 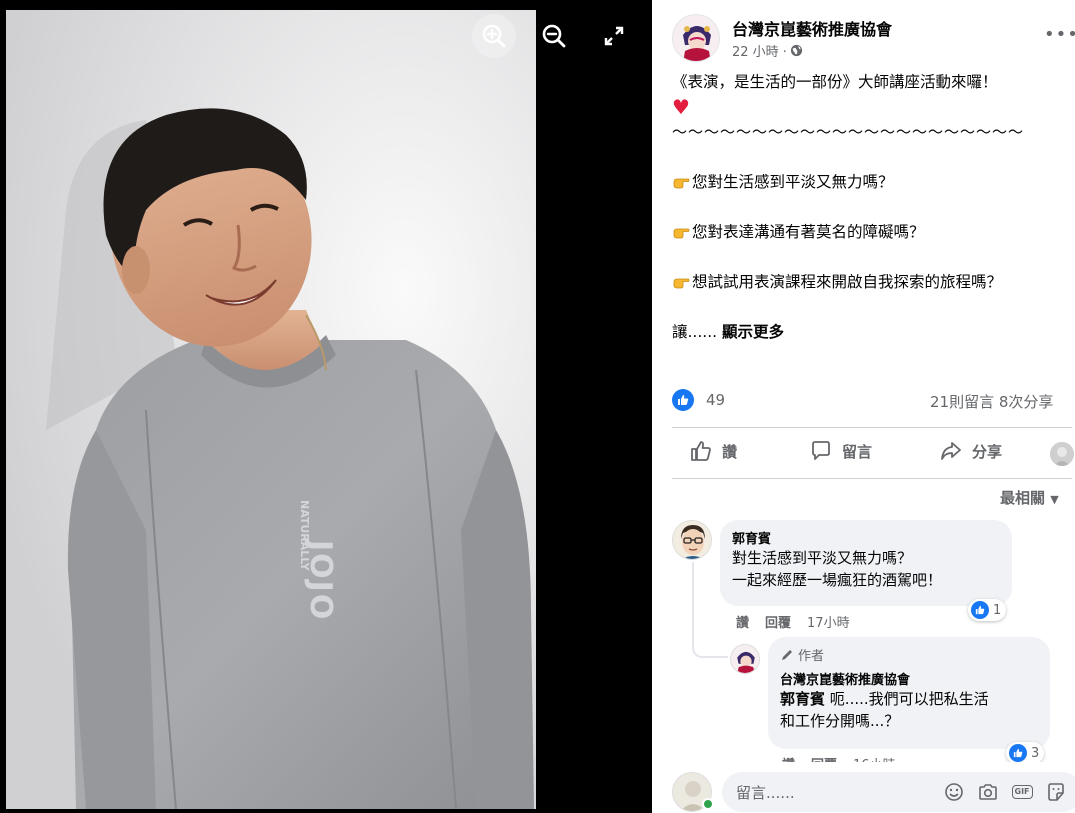 I want to click on commenter-avatar, so click(x=692, y=540).